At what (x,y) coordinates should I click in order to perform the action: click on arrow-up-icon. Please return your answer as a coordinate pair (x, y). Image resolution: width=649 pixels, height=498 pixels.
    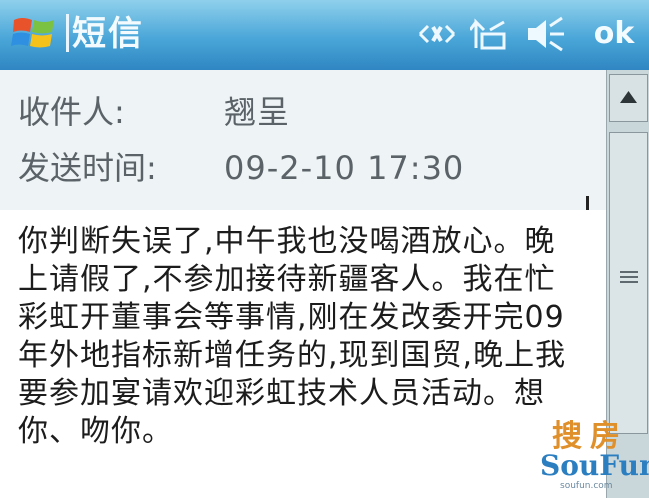
    Looking at the image, I should click on (628, 97).